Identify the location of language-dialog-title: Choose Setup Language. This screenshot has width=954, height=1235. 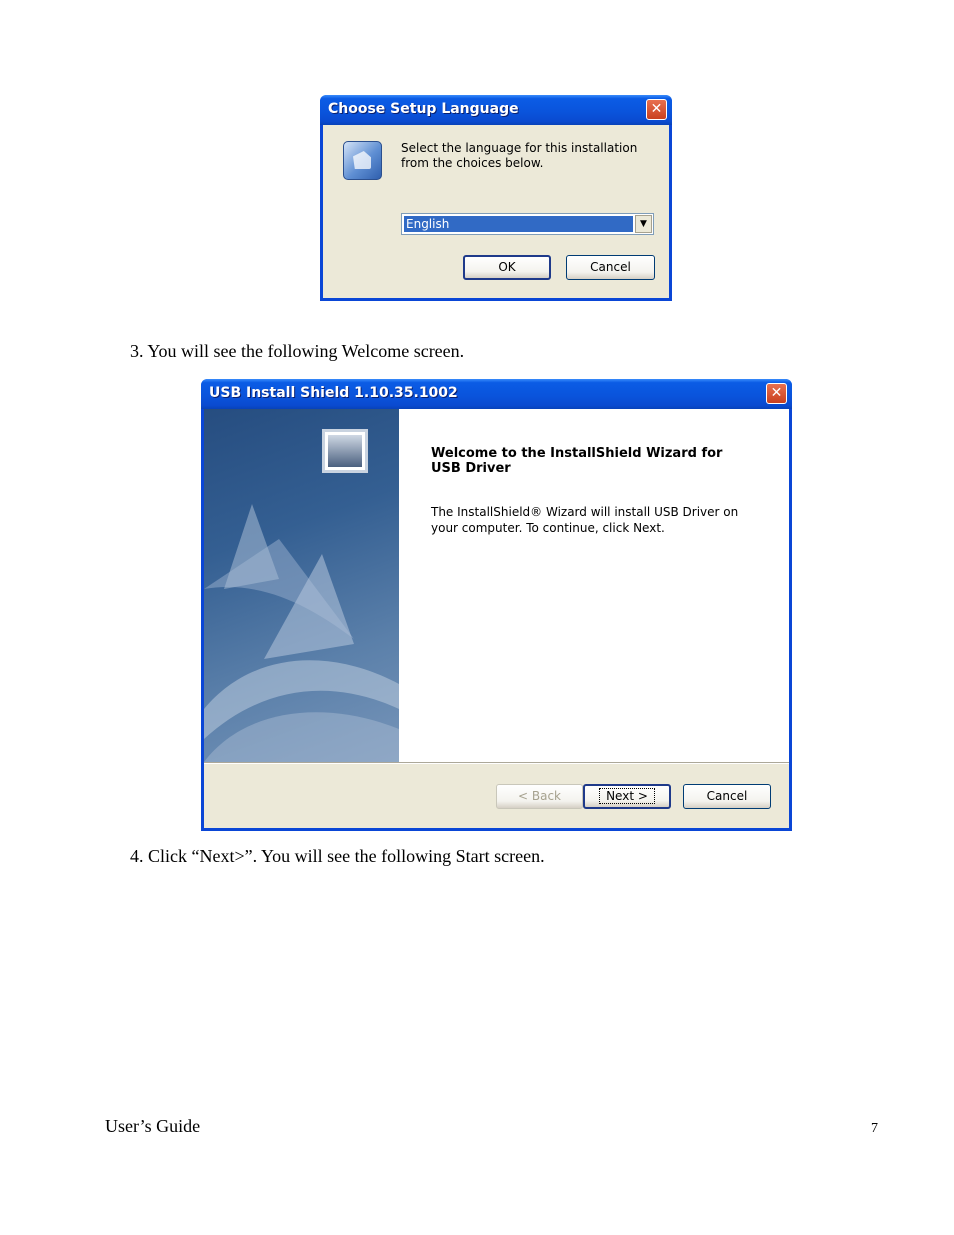
(423, 109).